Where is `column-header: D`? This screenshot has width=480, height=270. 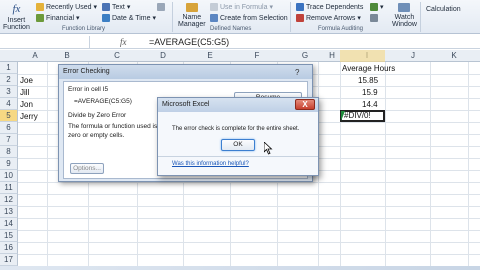
column-header: D is located at coordinates (163, 55).